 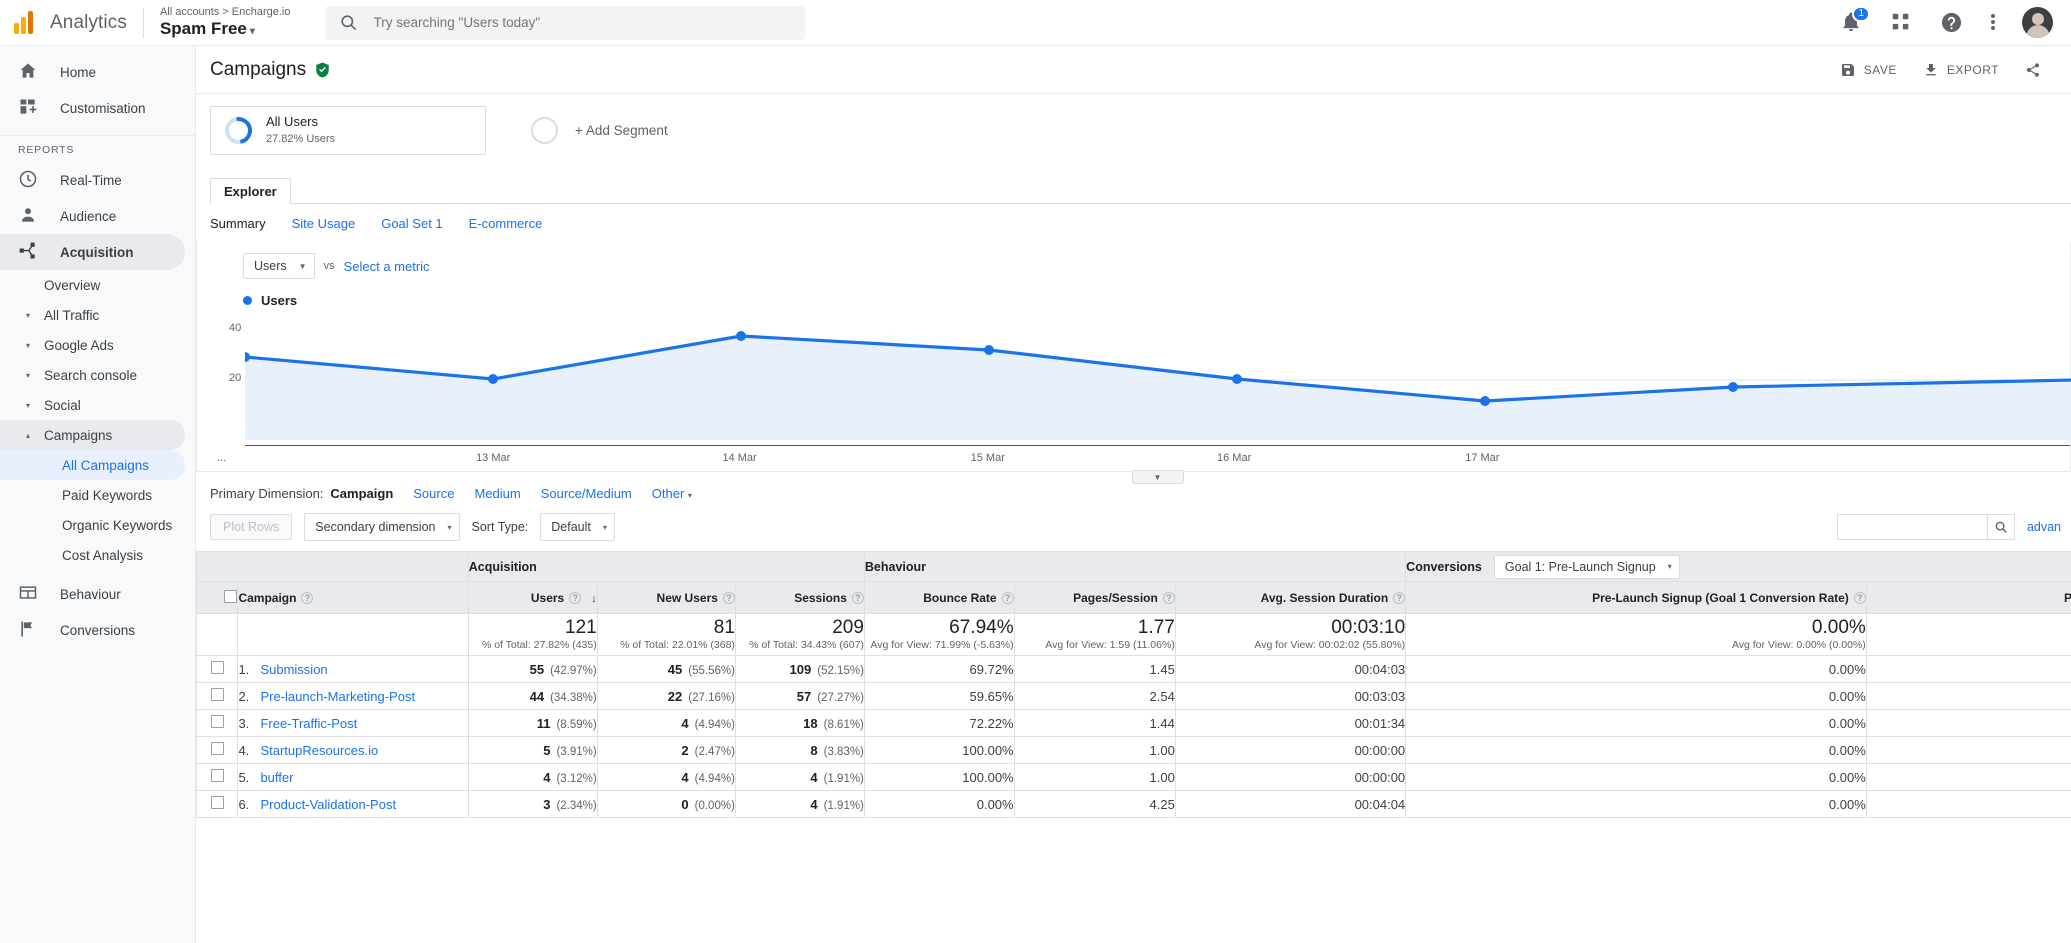 I want to click on sidebar-item-customisation: Customisation, so click(x=92, y=108).